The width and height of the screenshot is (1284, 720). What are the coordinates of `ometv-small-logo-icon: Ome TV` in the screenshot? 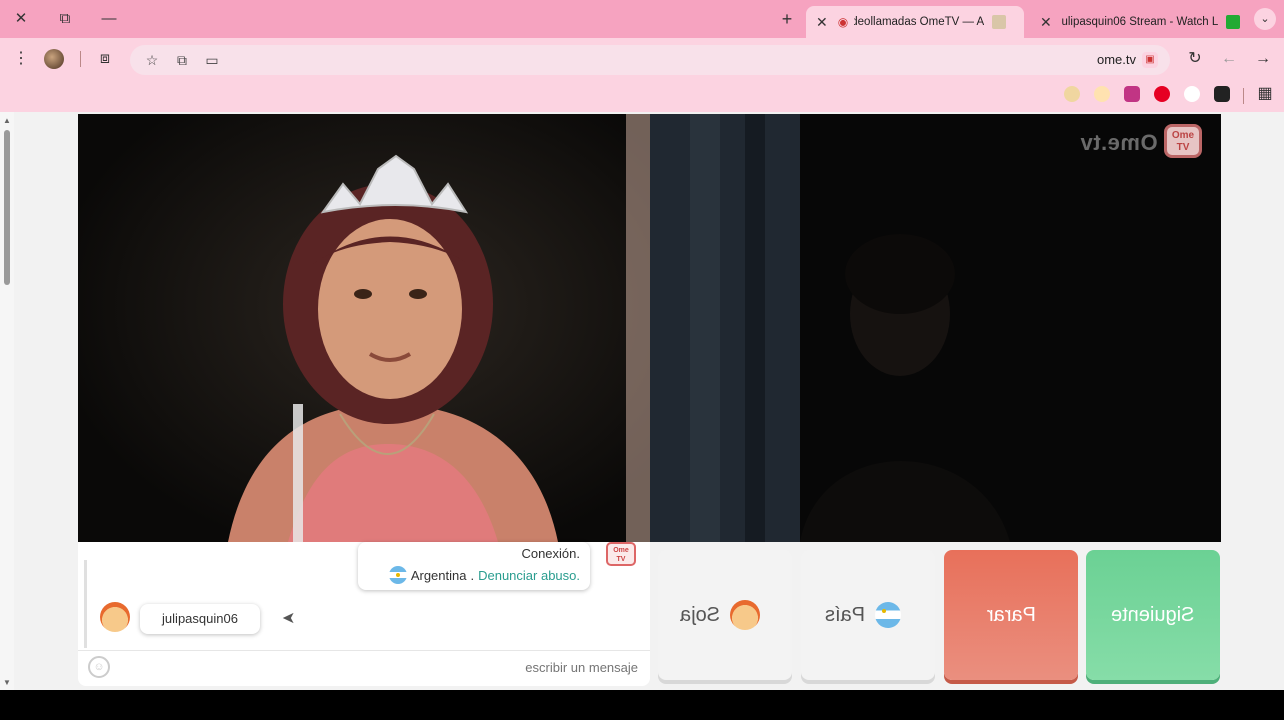 It's located at (621, 554).